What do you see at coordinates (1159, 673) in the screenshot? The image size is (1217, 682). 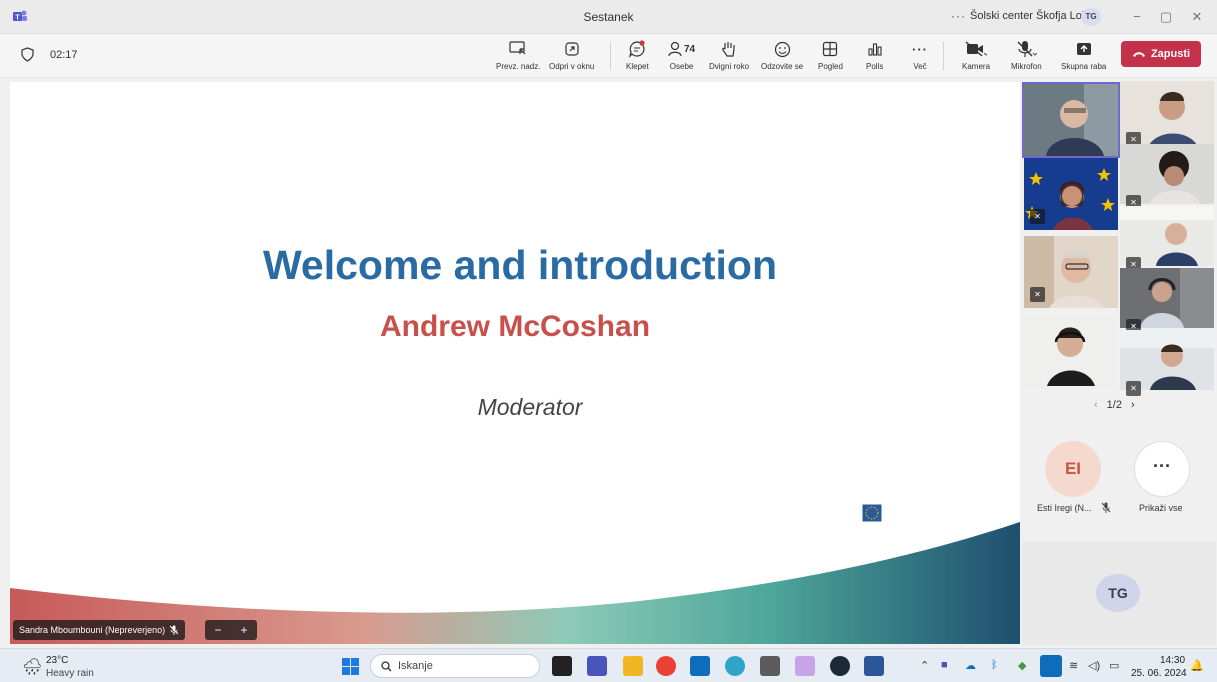 I see `clock-date: 25. 06. 2024` at bounding box center [1159, 673].